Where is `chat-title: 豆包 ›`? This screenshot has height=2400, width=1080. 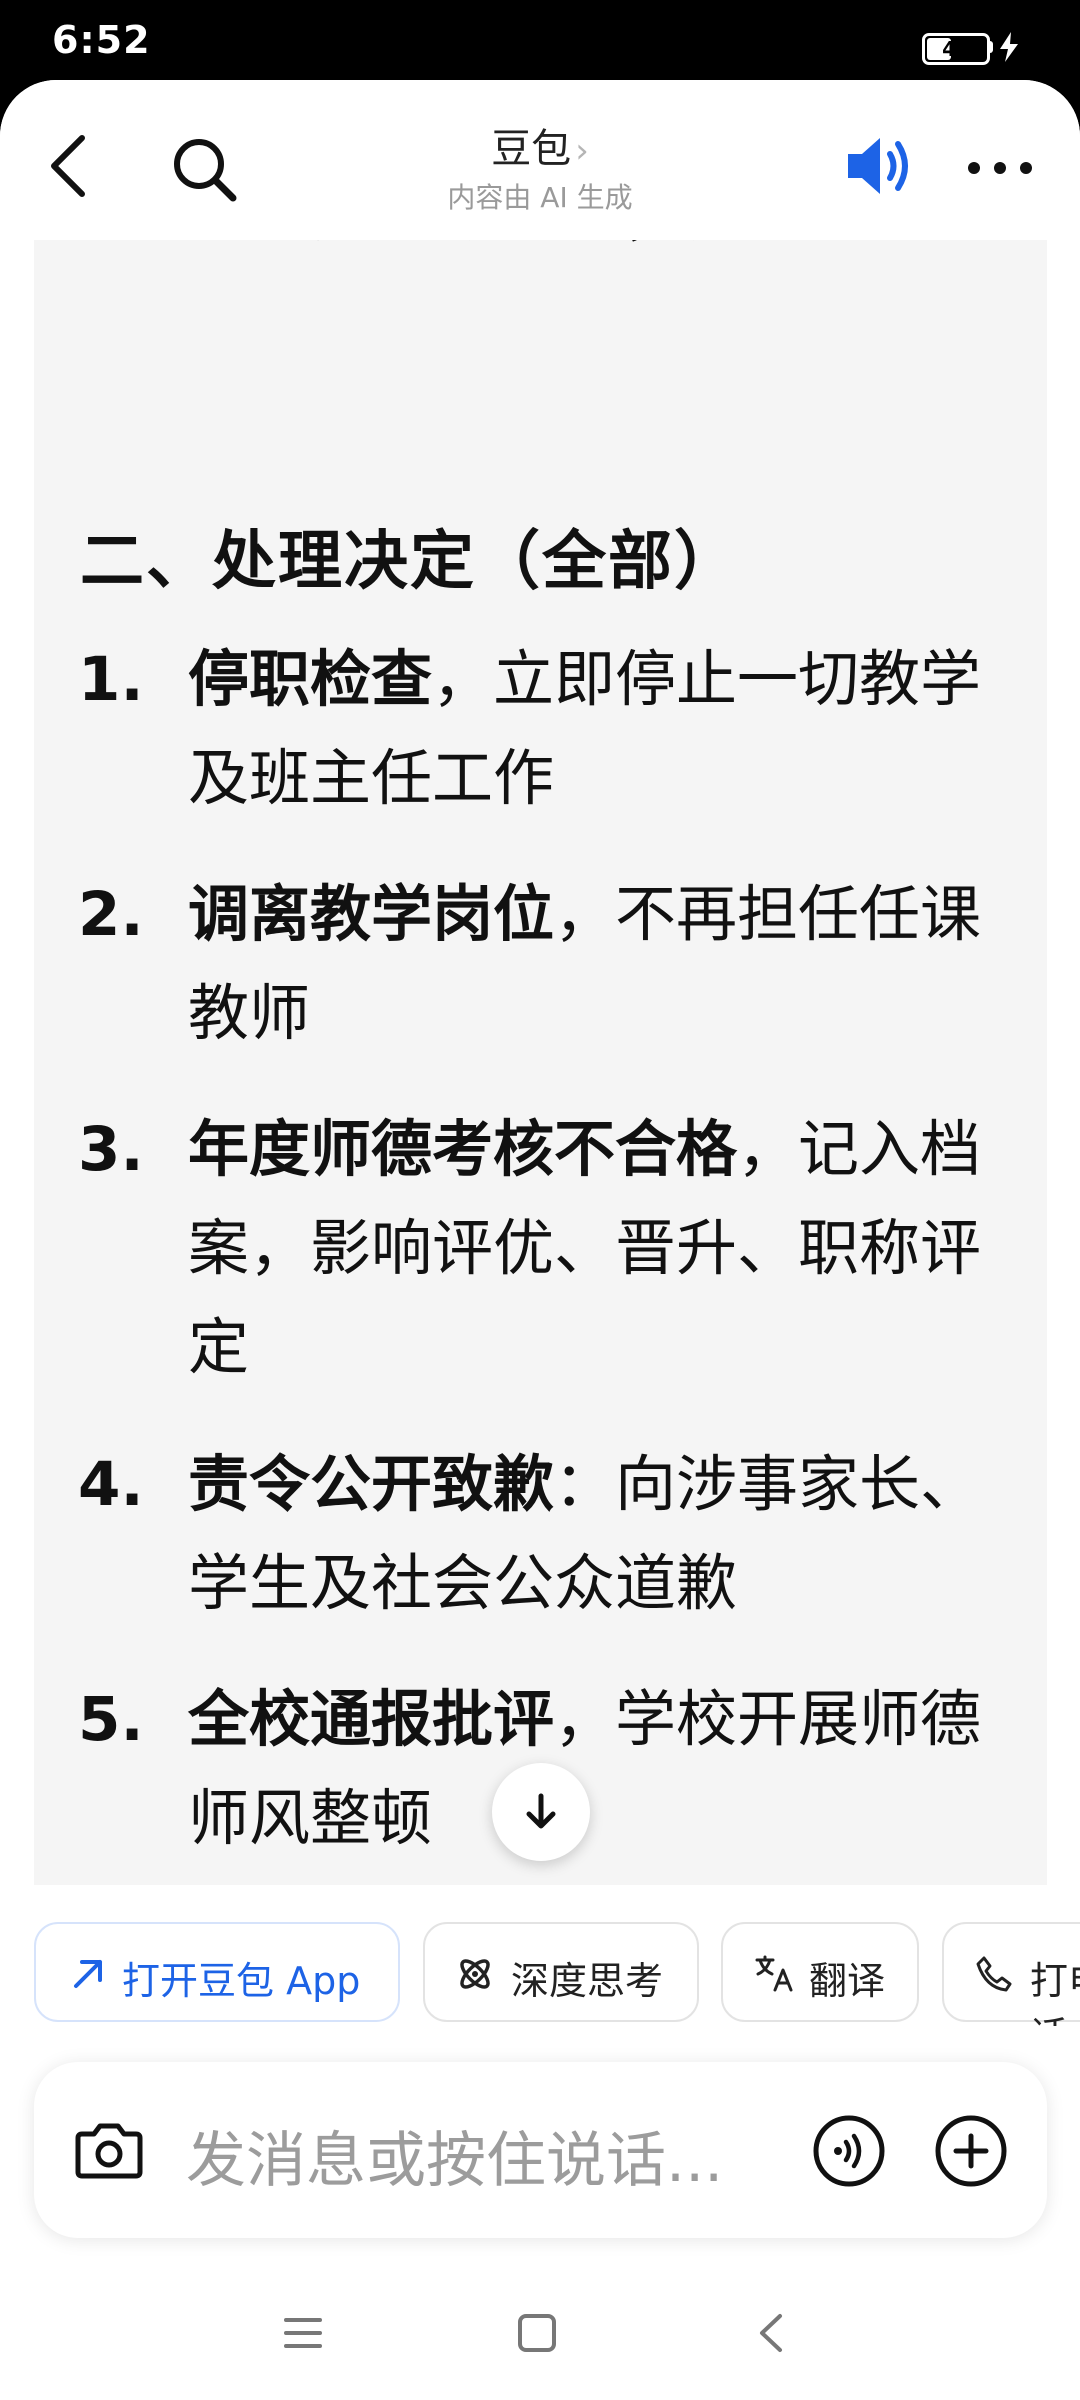
chat-title: 豆包 › is located at coordinates (540, 145).